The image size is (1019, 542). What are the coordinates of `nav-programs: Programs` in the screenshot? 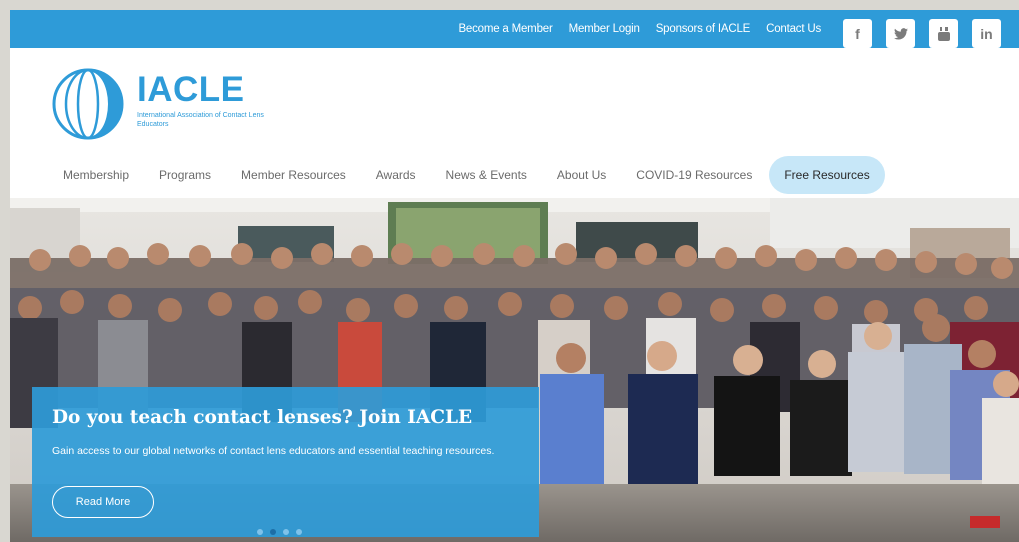 It's located at (185, 175).